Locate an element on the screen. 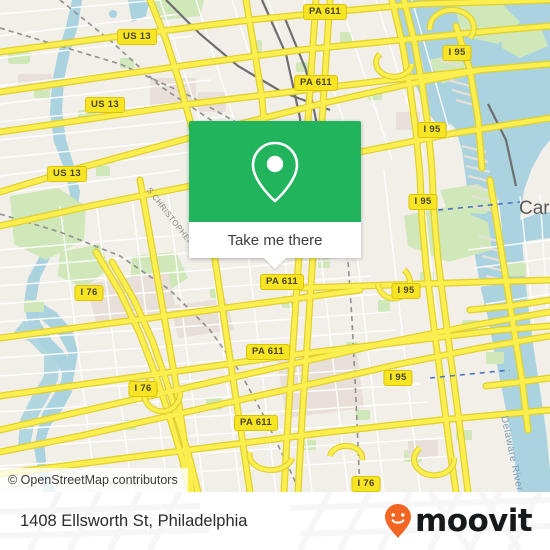 The height and width of the screenshot is (550, 550). take-me-there-label: Take me there is located at coordinates (275, 240).